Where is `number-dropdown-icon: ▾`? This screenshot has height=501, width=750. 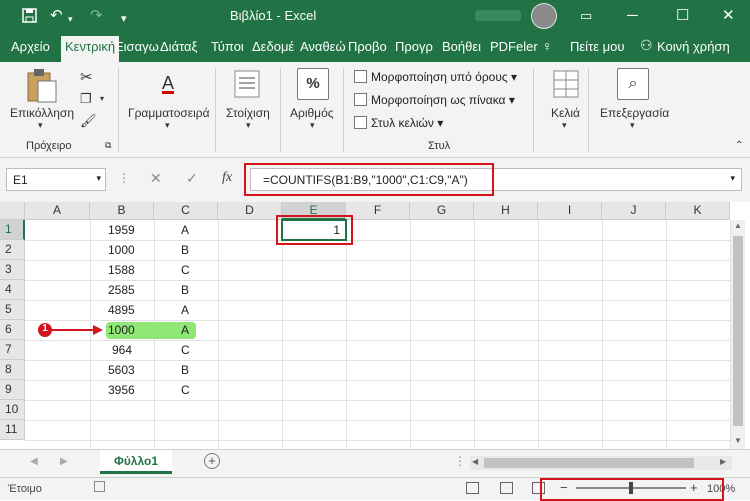
number-dropdown-icon: ▾ is located at coordinates (312, 125).